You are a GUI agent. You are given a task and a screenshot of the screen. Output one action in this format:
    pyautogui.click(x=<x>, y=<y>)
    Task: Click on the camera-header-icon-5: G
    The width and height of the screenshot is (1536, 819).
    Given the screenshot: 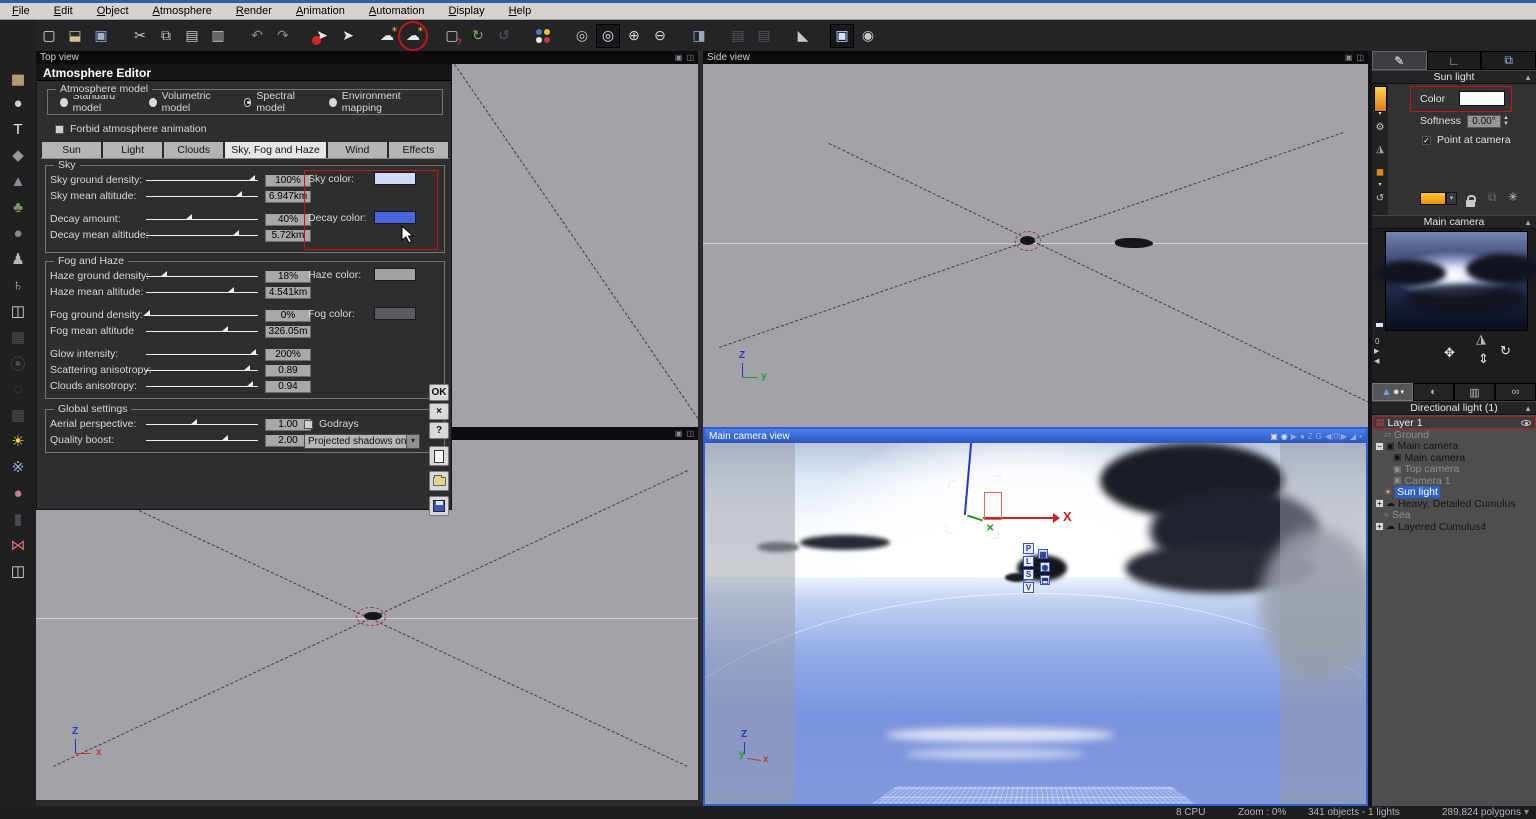 What is the action you would take?
    pyautogui.click(x=1319, y=436)
    